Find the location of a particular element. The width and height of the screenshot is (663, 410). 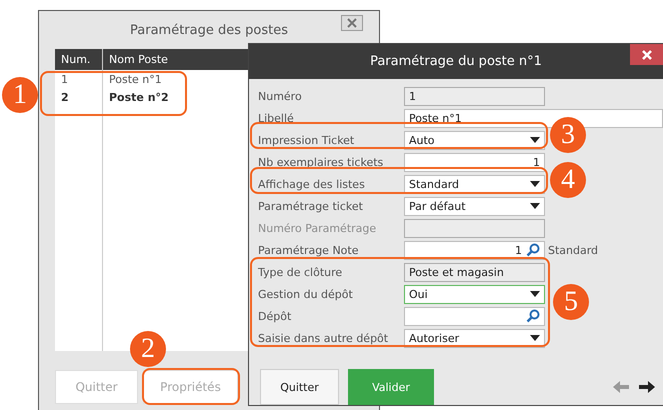

field-label: Gestion du dépôt is located at coordinates (306, 294).